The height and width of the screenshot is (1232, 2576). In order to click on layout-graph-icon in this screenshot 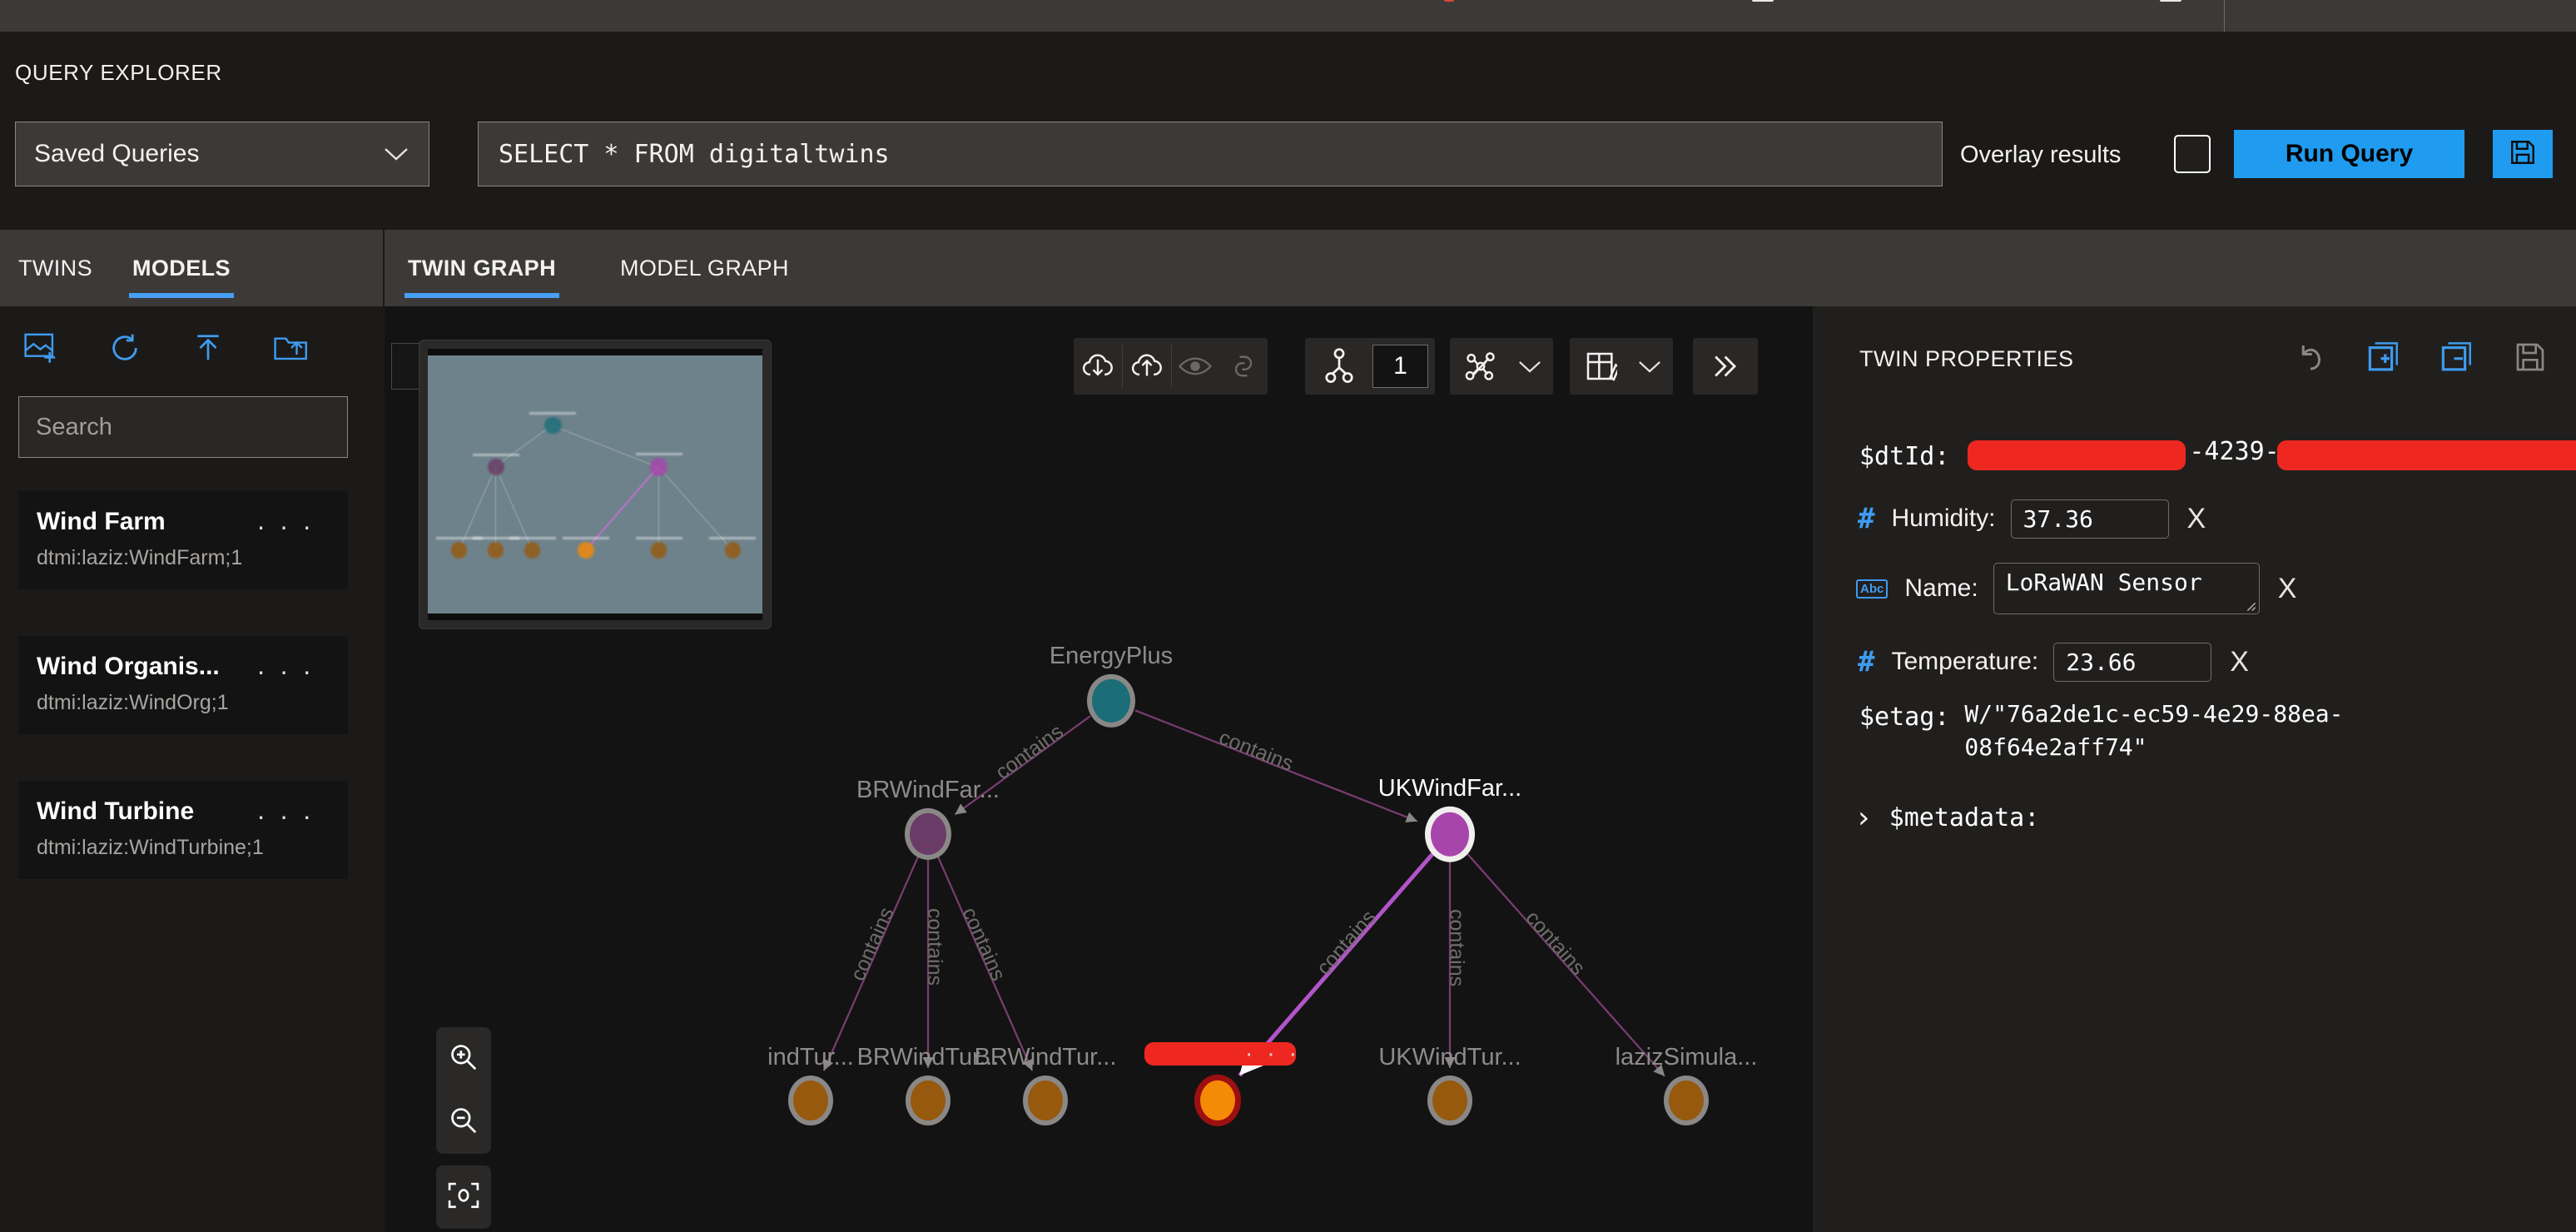, I will do `click(1480, 367)`.